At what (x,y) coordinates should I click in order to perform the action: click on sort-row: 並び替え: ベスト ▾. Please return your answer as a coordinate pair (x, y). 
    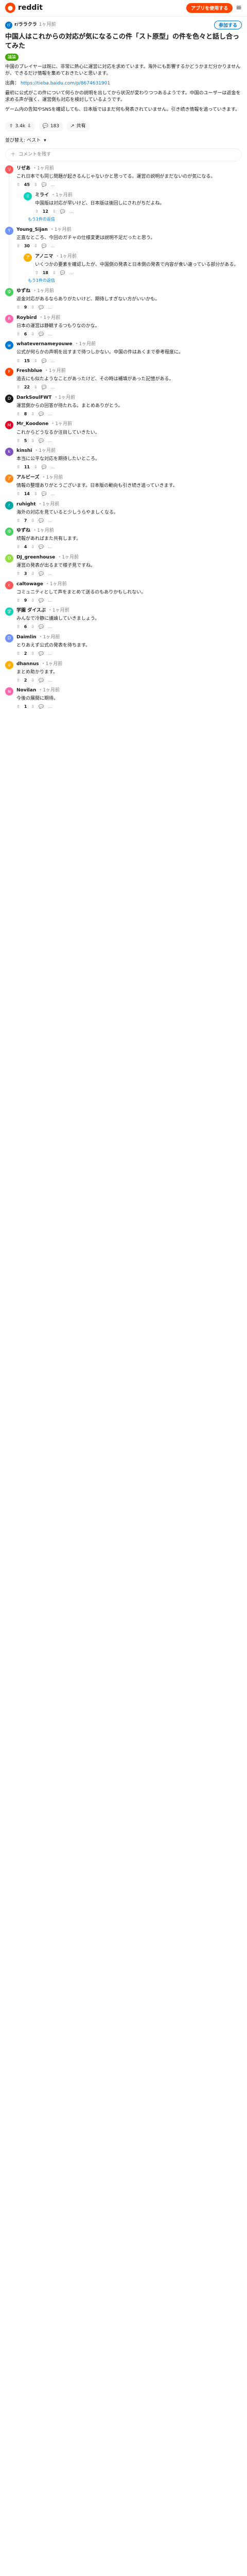
    Looking at the image, I should click on (123, 140).